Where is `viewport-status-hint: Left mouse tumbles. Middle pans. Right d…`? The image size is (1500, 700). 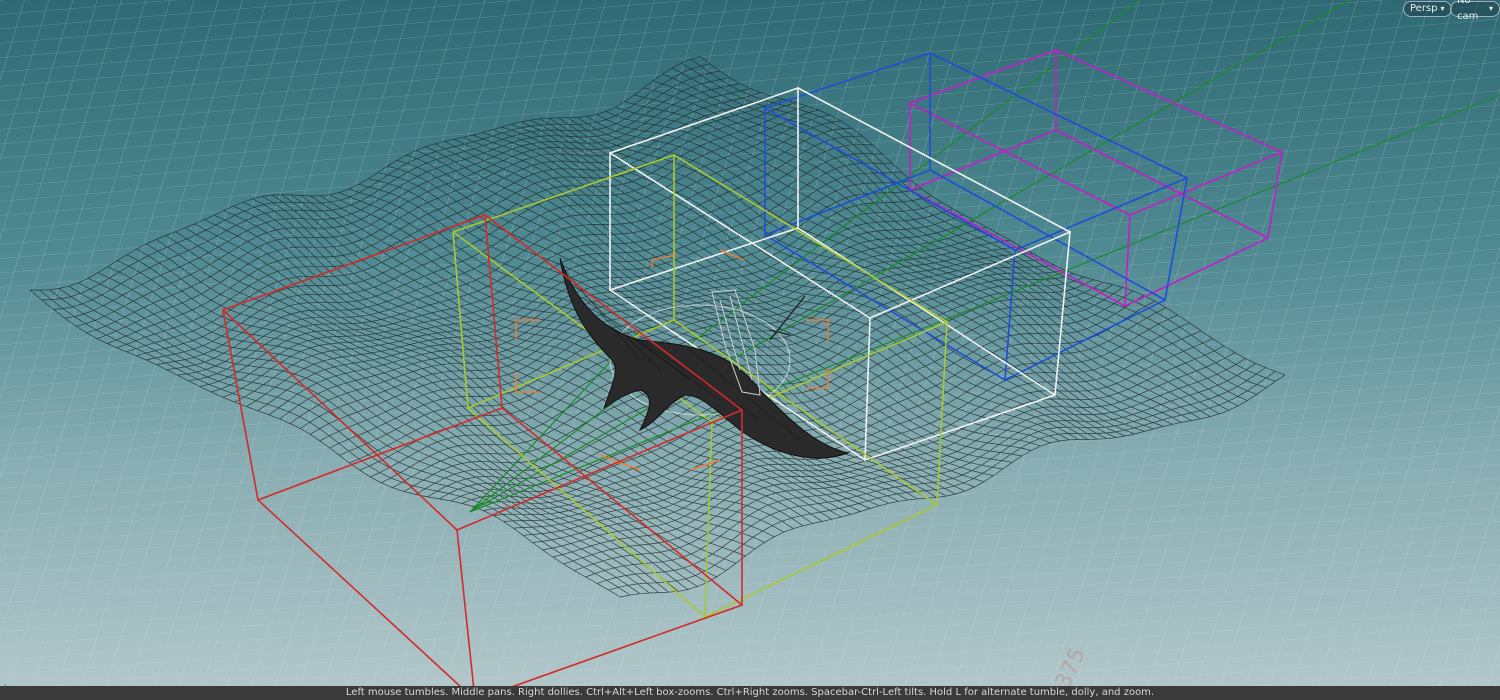 viewport-status-hint: Left mouse tumbles. Middle pans. Right d… is located at coordinates (750, 693).